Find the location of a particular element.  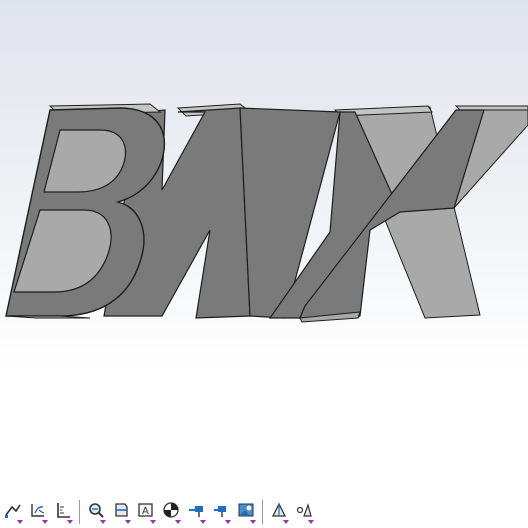

hide-show-items-button is located at coordinates (196, 512).